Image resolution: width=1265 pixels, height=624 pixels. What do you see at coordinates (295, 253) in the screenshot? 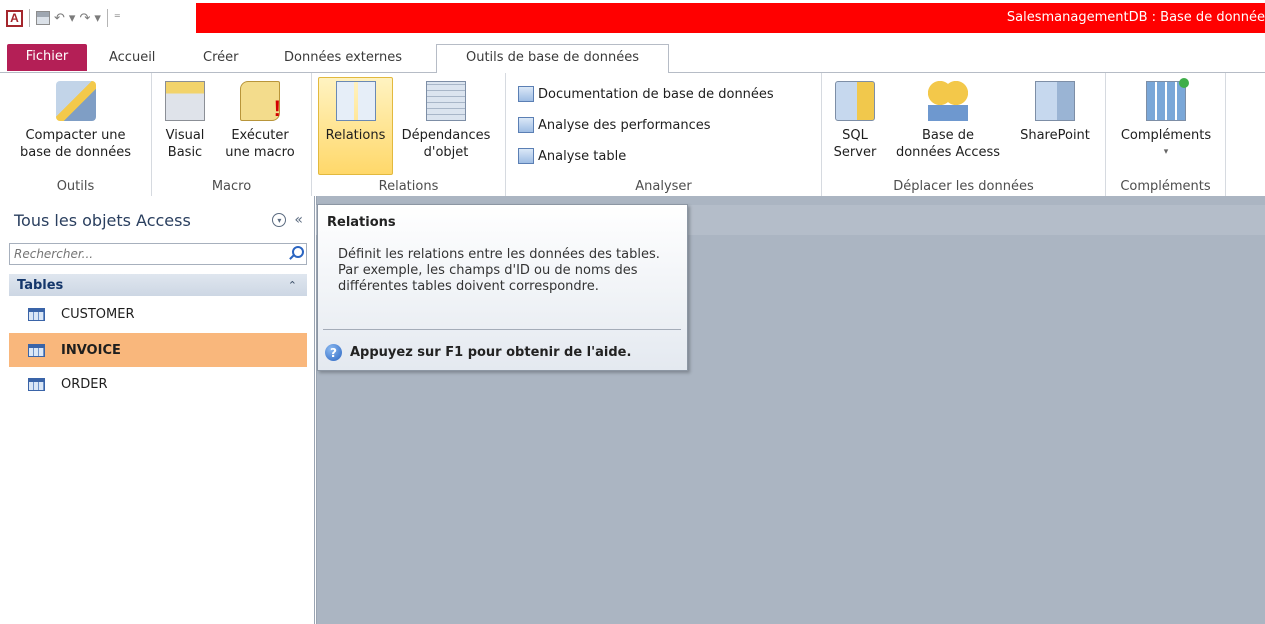
I see `search-icon` at bounding box center [295, 253].